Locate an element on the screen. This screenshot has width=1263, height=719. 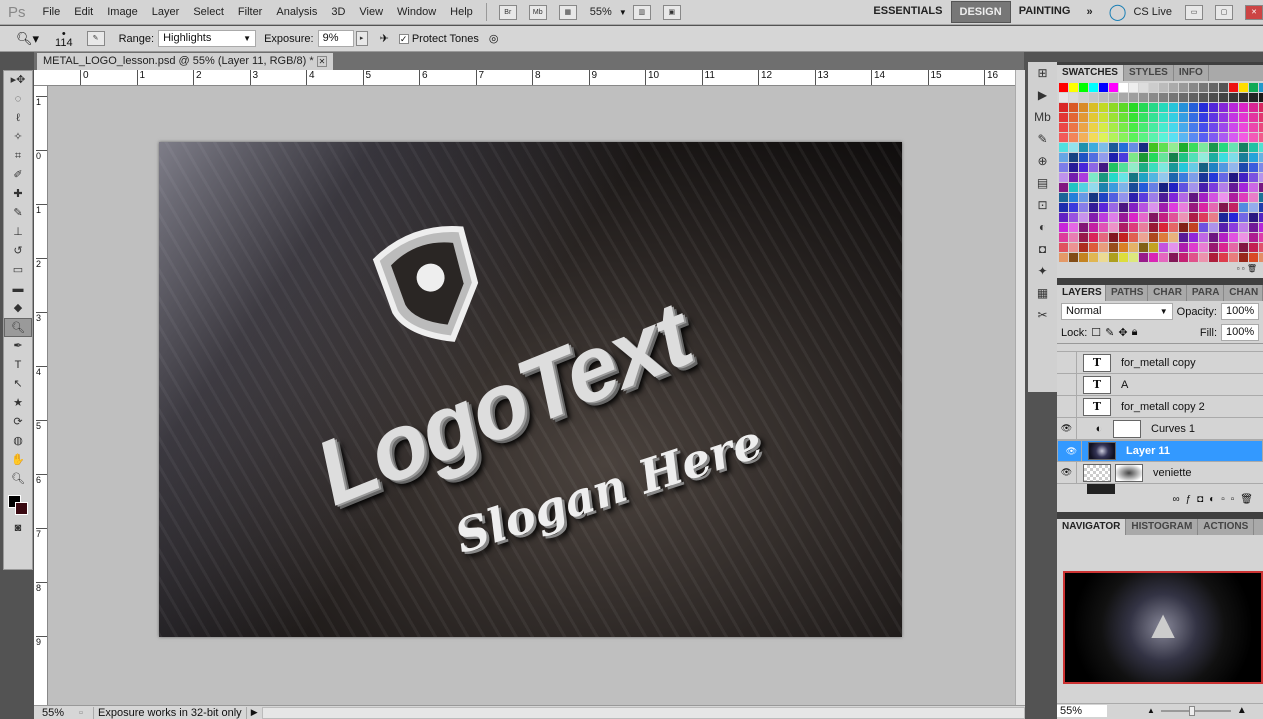
tablet-pressure-icon: ◎ is located at coordinates (494, 38).